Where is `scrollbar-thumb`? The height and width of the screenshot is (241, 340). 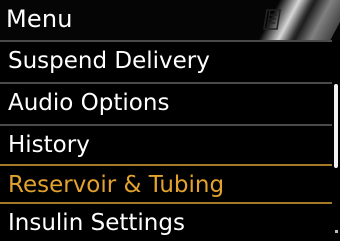
scrollbar-thumb is located at coordinates (336, 126).